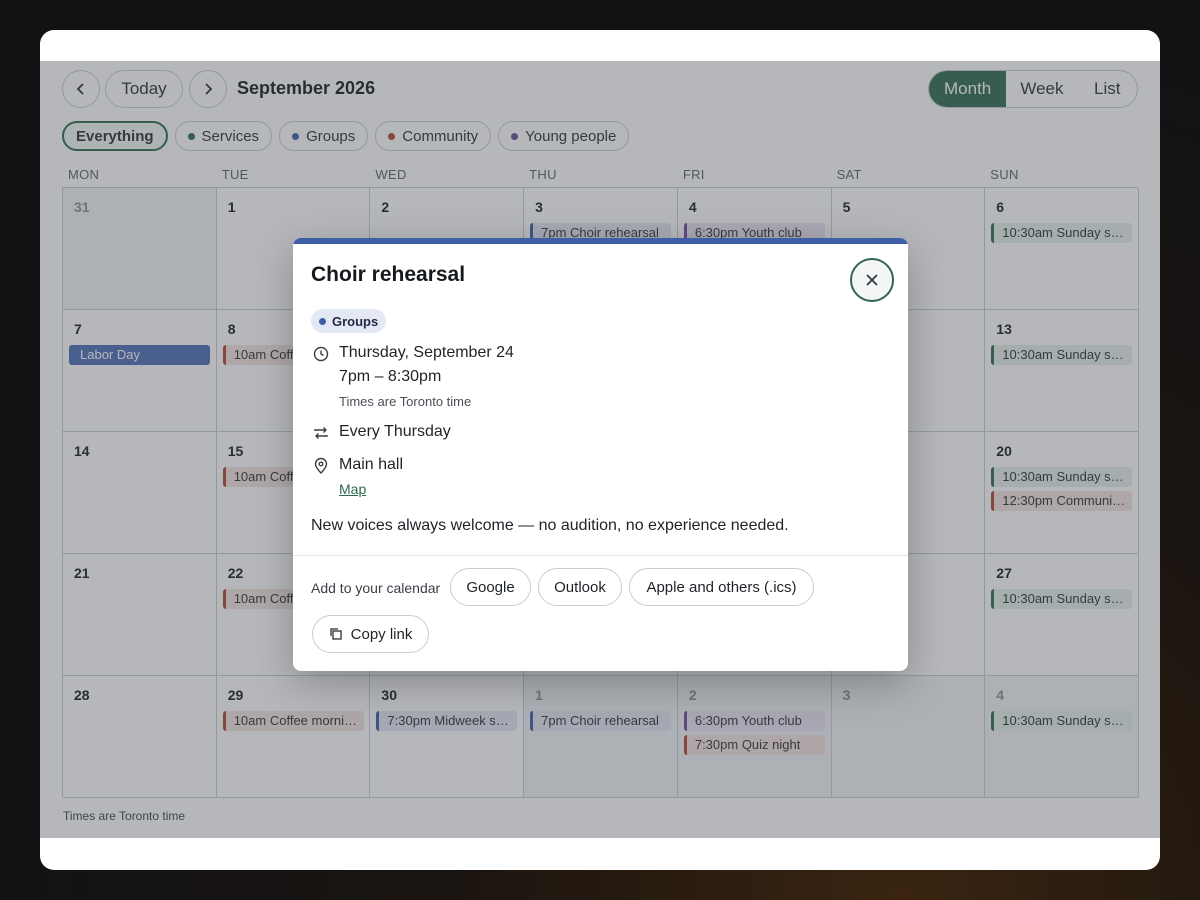  I want to click on repeat-icon, so click(321, 433).